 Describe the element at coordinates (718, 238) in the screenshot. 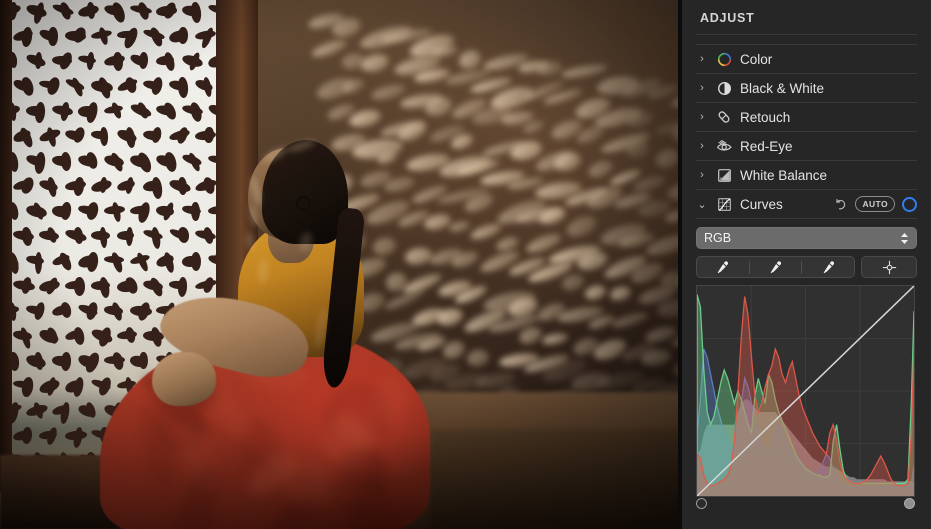

I see `channel-select-value: RGB` at that location.